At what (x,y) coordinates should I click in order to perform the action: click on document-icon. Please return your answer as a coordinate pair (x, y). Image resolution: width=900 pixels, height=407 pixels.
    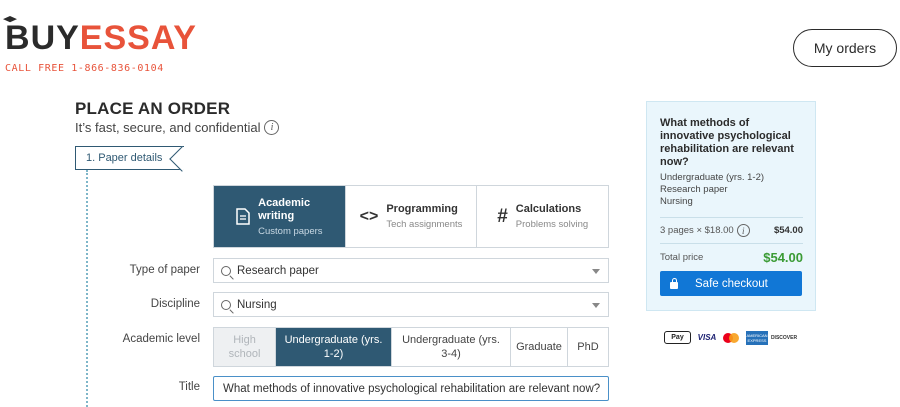
    Looking at the image, I should click on (243, 216).